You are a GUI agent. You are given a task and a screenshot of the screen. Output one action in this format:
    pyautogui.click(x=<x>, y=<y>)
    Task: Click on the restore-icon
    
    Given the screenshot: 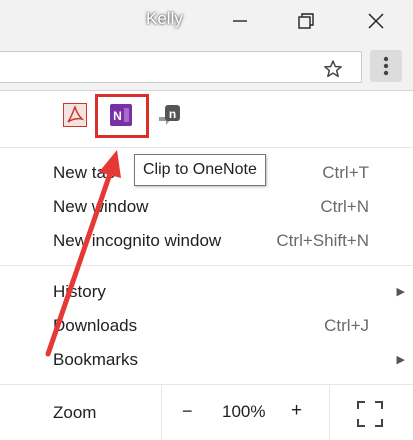 What is the action you would take?
    pyautogui.click(x=306, y=21)
    